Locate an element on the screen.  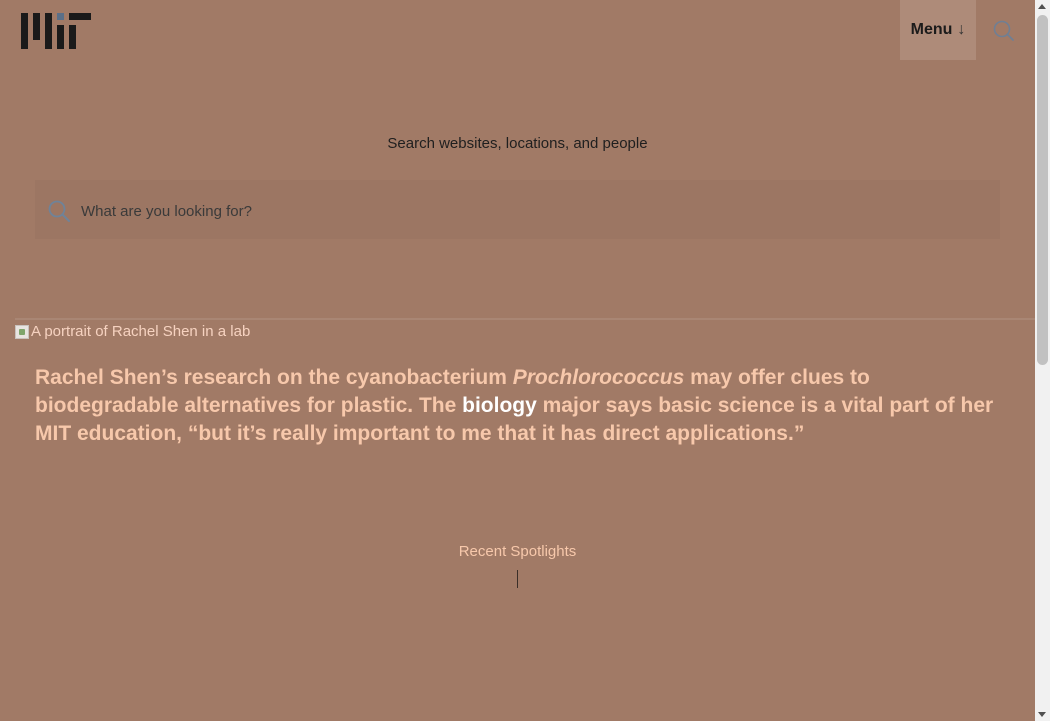
text-cursor is located at coordinates (517, 579).